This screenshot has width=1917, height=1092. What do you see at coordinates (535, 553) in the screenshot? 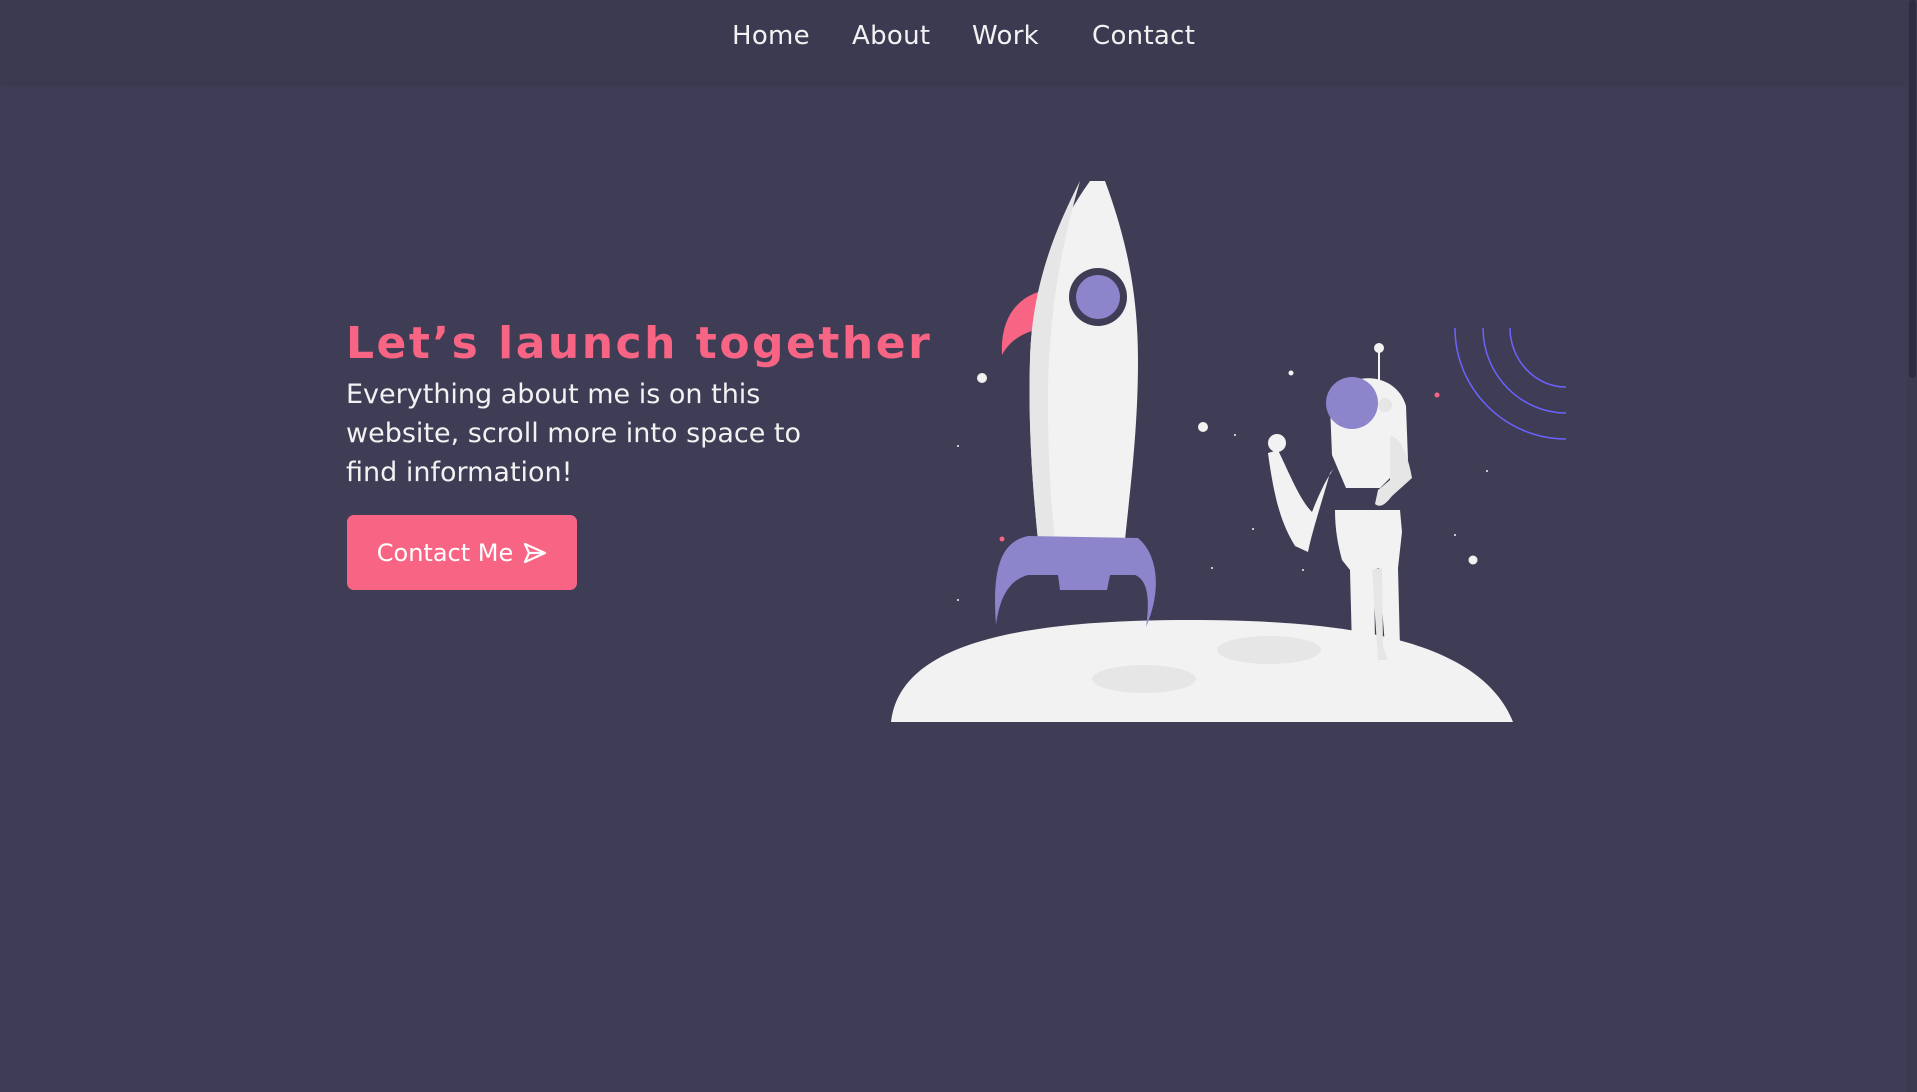
I see `send-icon` at bounding box center [535, 553].